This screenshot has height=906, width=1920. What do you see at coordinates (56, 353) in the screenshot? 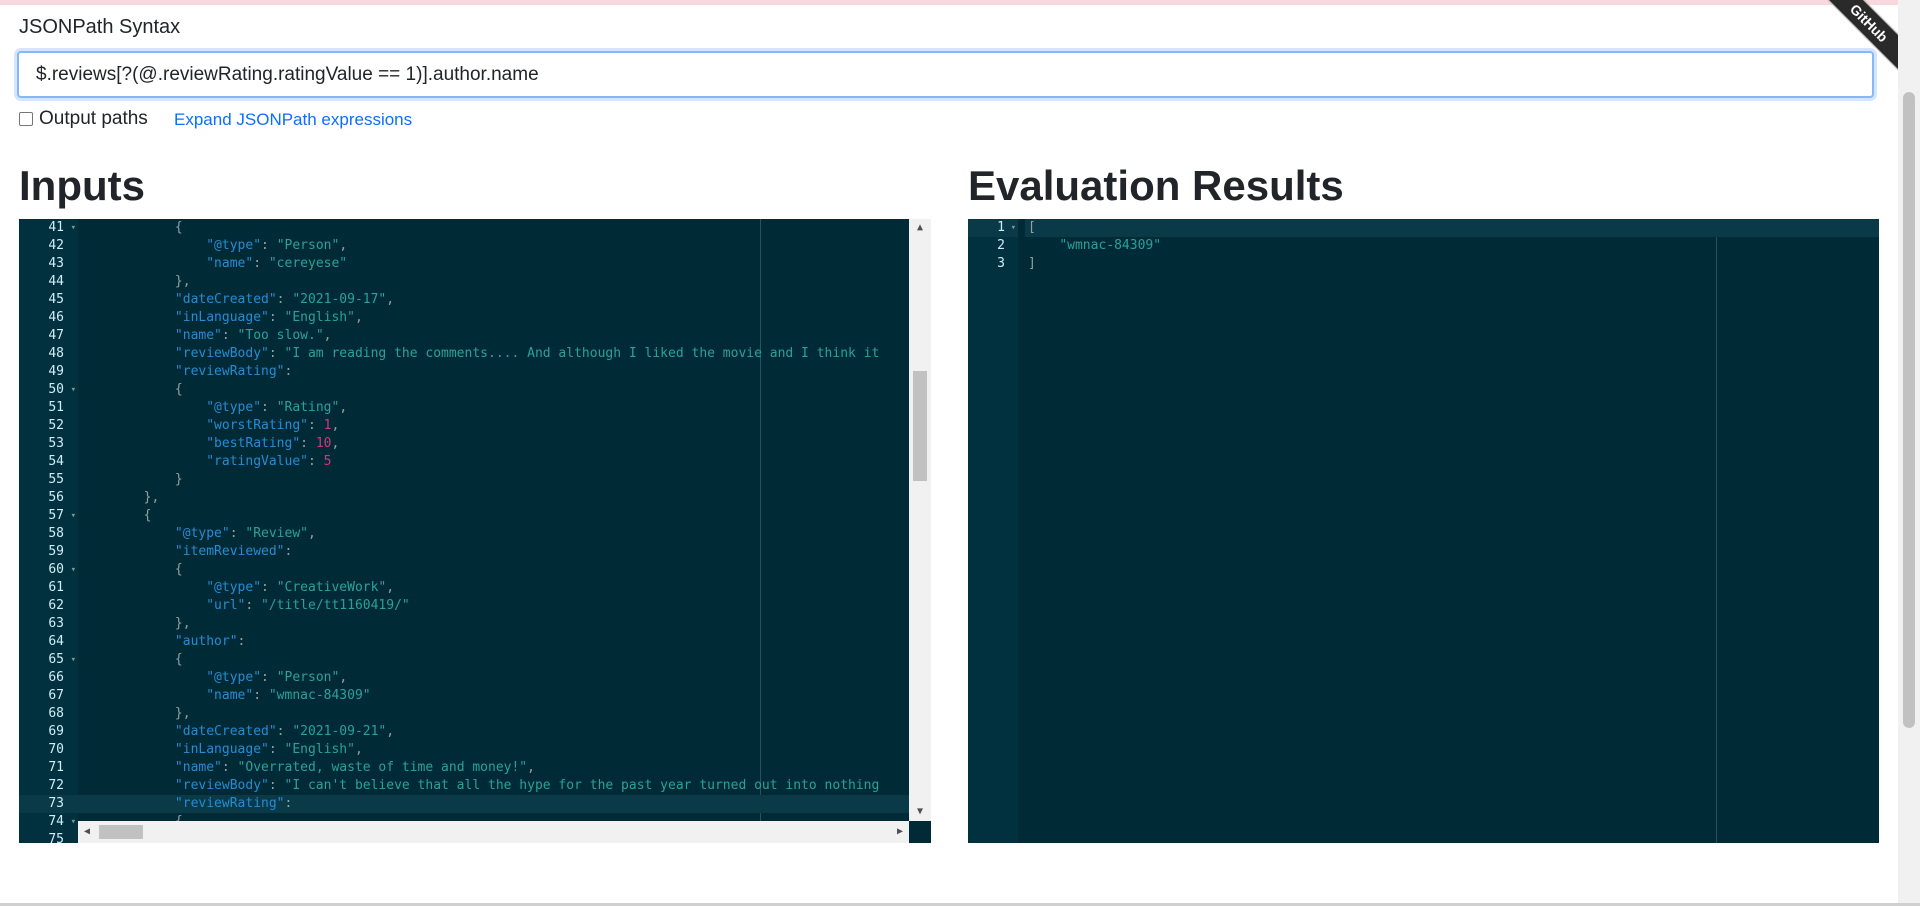
I see `line-number-text: 48` at bounding box center [56, 353].